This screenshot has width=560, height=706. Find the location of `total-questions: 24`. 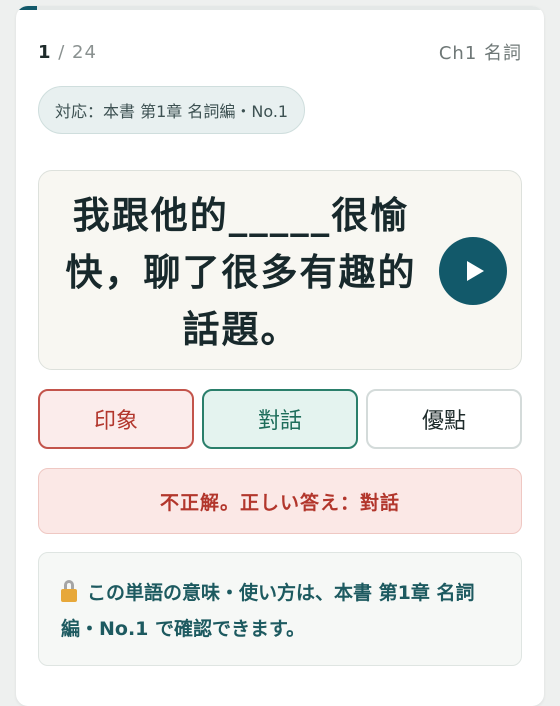

total-questions: 24 is located at coordinates (84, 52).